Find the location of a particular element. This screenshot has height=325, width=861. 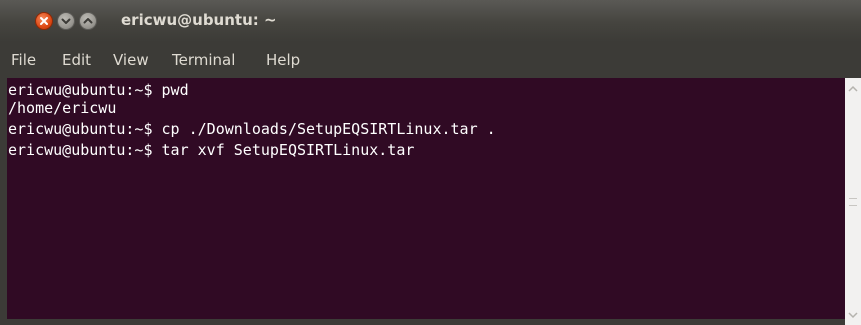

maximize-icon is located at coordinates (88, 21).